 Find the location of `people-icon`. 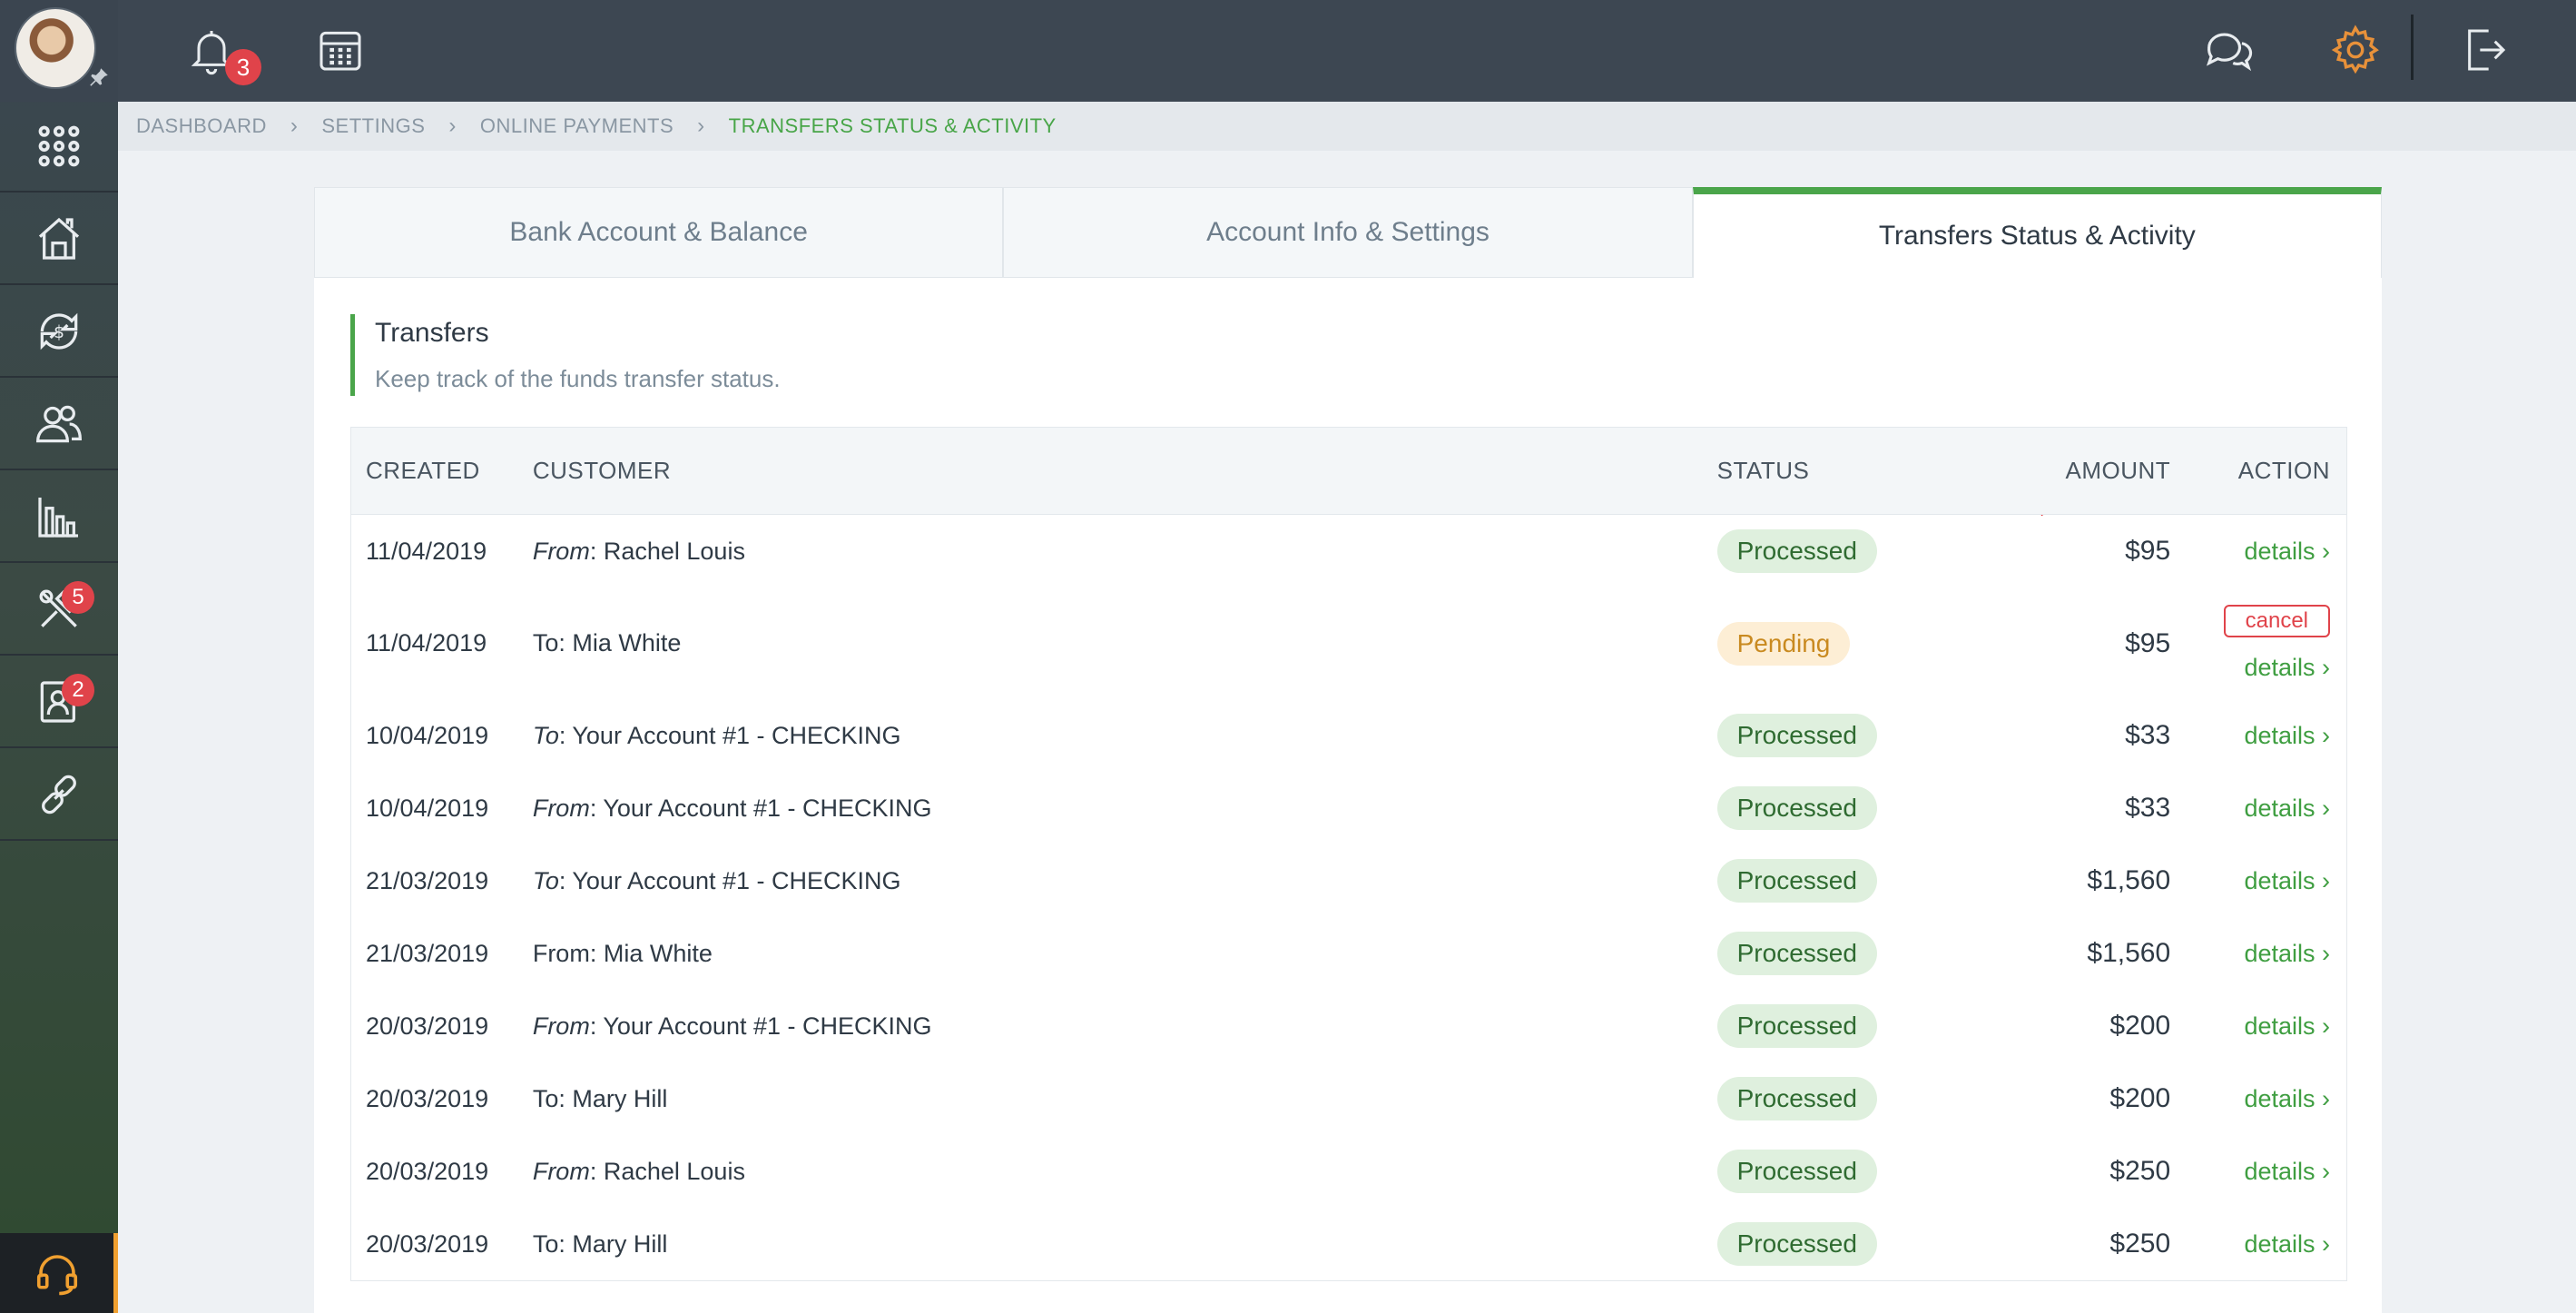

people-icon is located at coordinates (59, 424).